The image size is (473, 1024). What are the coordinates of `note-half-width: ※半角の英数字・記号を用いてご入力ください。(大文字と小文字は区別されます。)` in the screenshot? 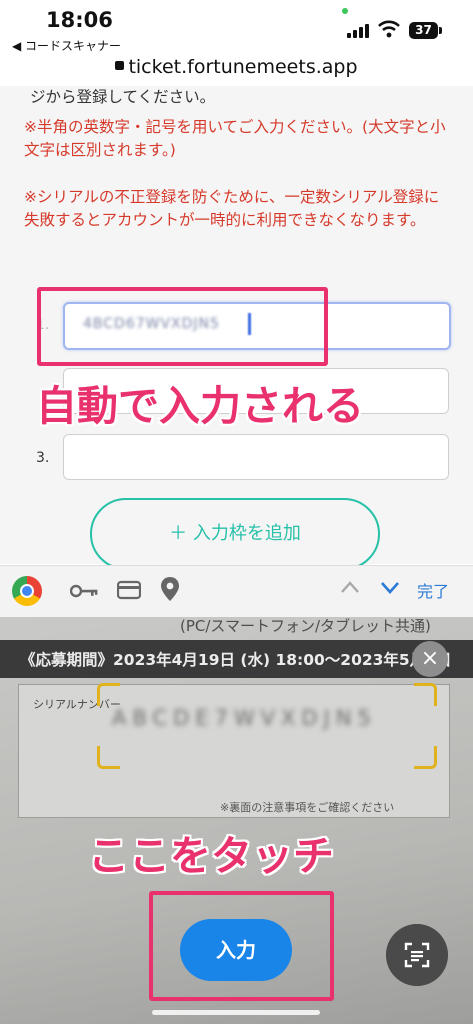 It's located at (235, 138).